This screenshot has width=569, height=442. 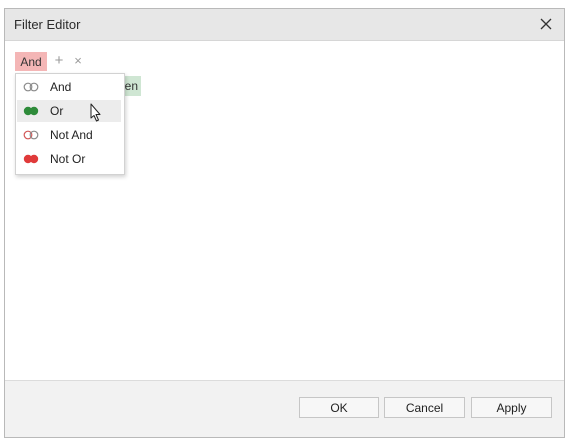 I want to click on menu-item-and: And, so click(x=69, y=87).